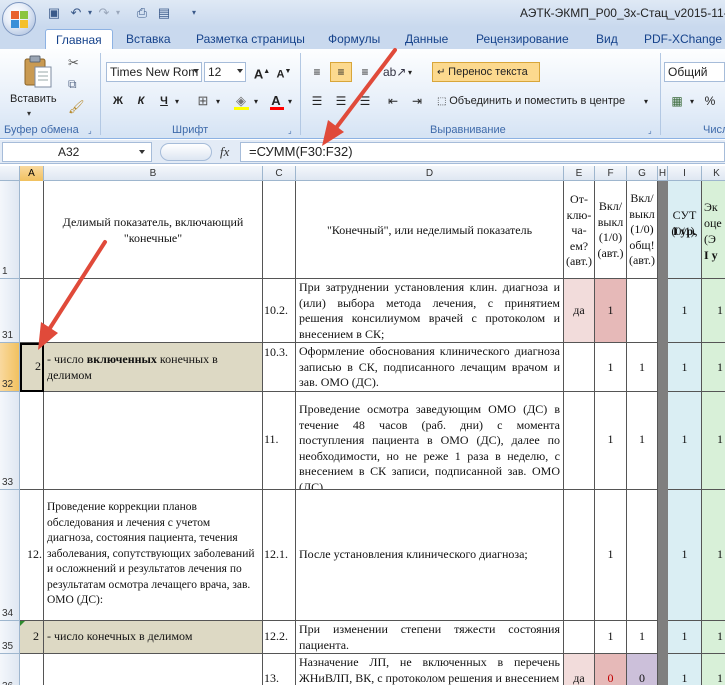  What do you see at coordinates (225, 72) in the screenshot?
I see `font-size-box: 12` at bounding box center [225, 72].